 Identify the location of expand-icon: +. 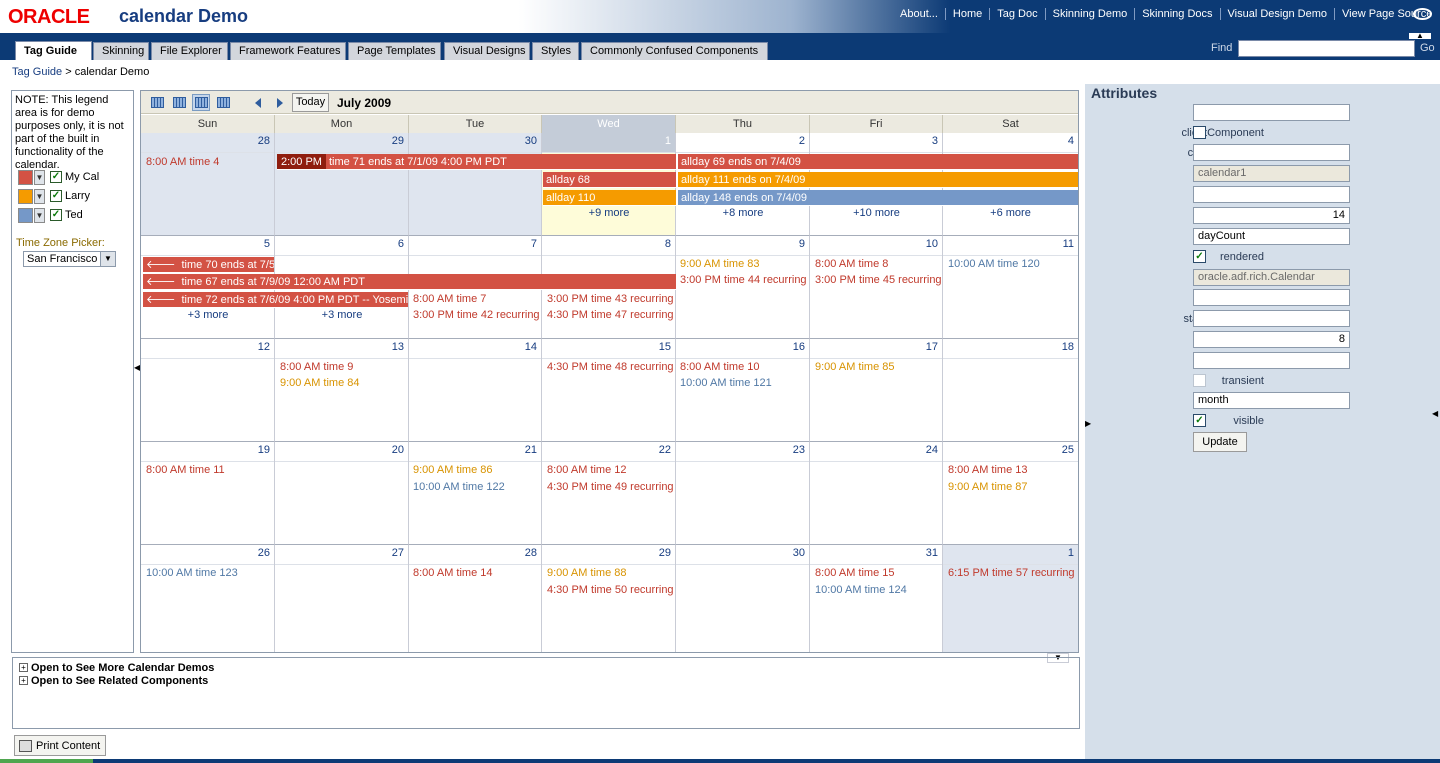
(23, 680).